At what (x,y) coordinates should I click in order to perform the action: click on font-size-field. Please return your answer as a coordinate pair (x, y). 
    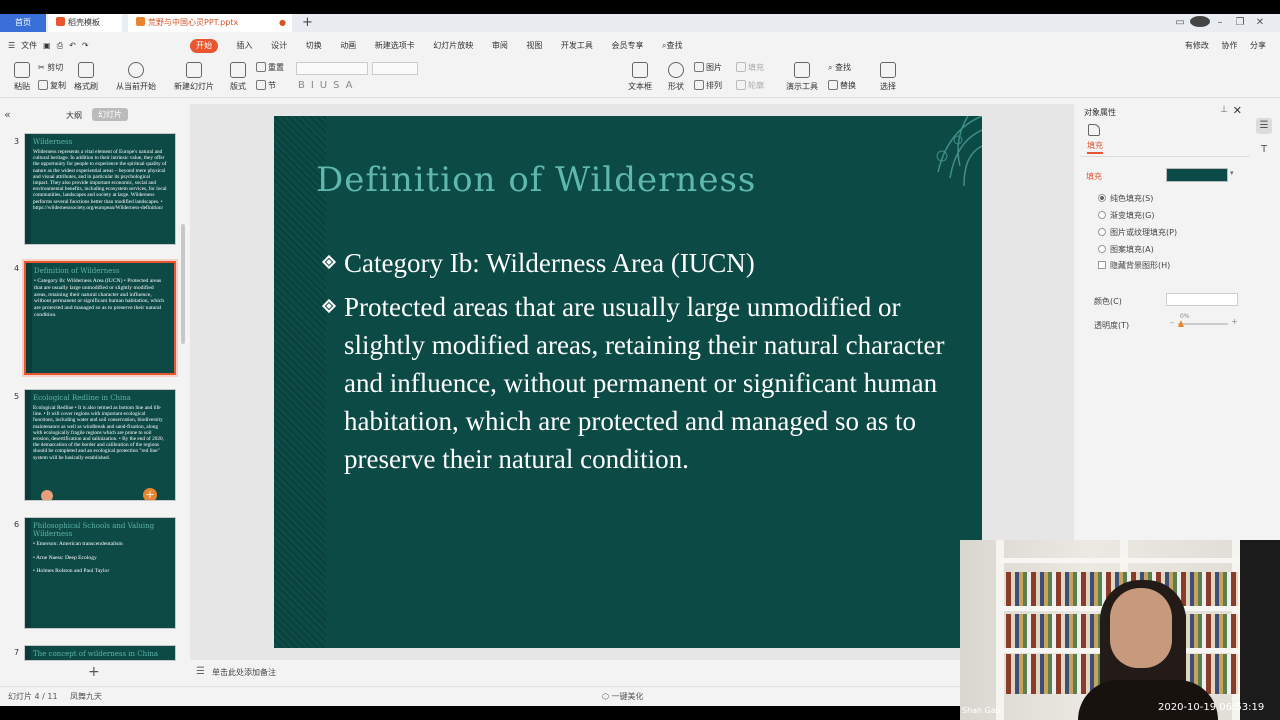
    Looking at the image, I should click on (395, 68).